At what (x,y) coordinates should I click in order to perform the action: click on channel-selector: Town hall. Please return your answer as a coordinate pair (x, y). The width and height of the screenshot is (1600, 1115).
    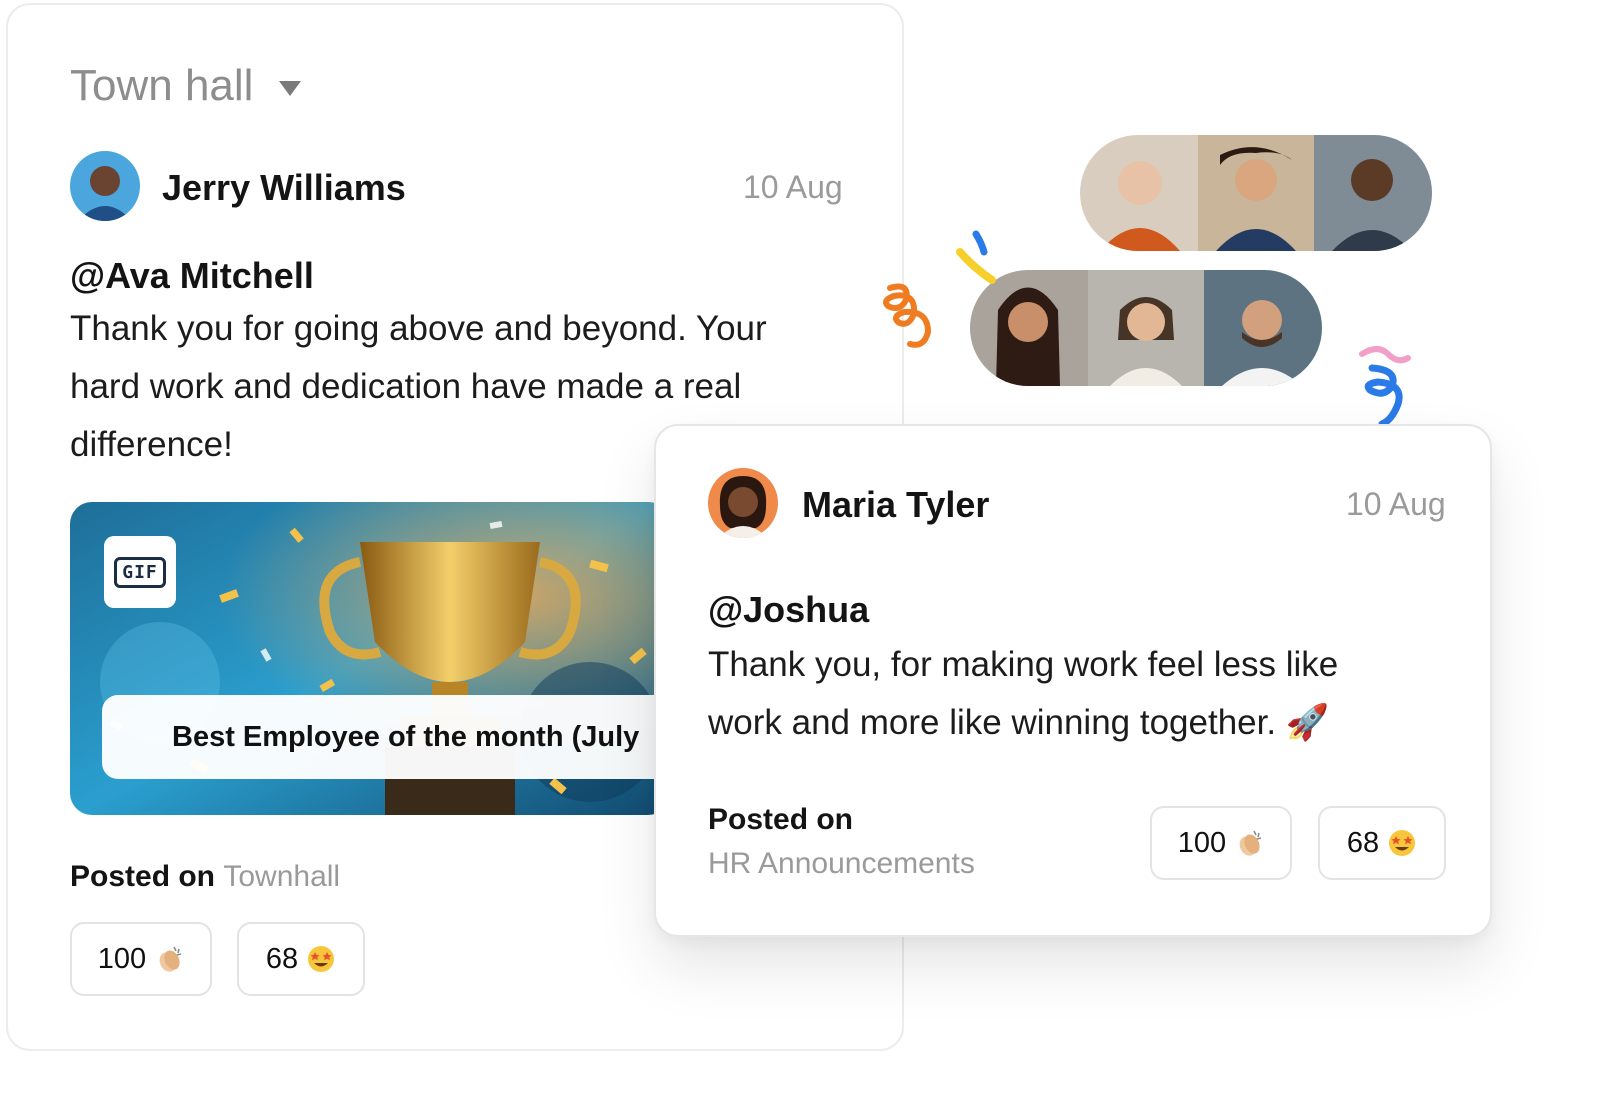
    Looking at the image, I should click on (186, 86).